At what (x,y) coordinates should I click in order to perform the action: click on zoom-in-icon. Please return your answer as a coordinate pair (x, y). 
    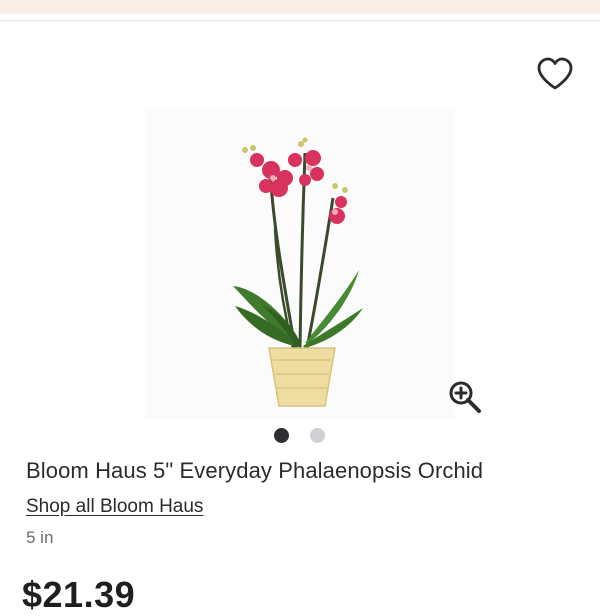
    Looking at the image, I should click on (465, 397).